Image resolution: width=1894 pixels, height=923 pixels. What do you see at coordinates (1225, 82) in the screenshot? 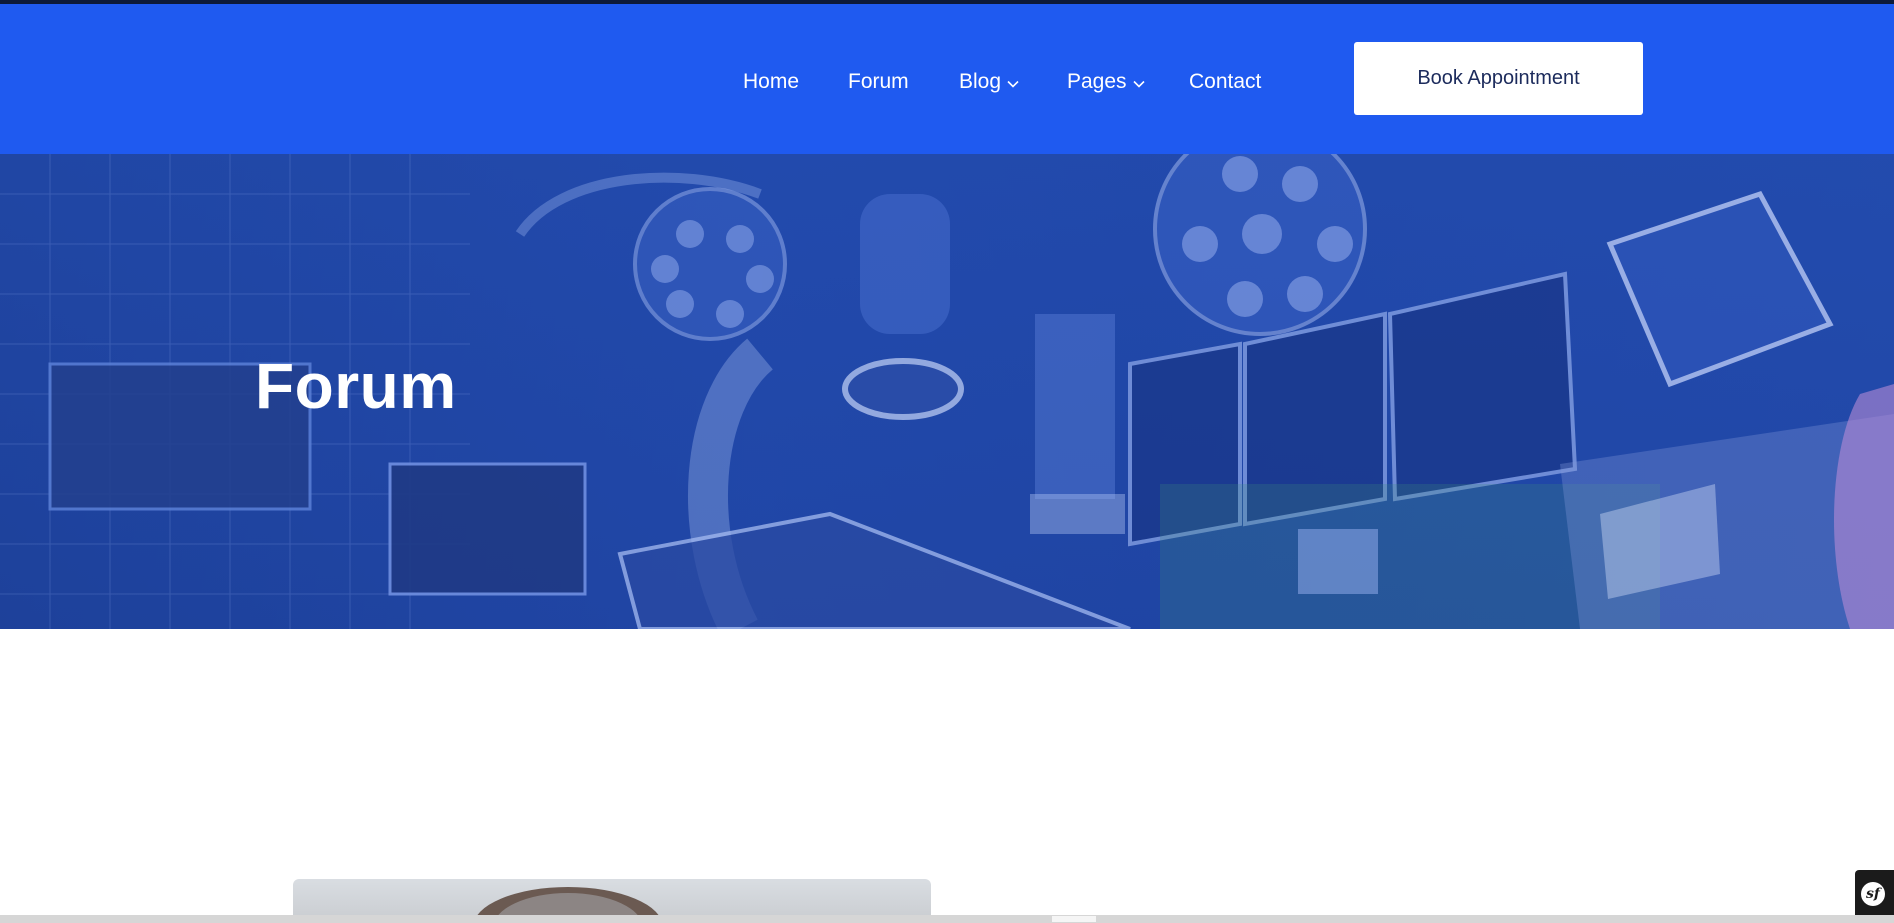
I see `nav-contact-link: Contact` at bounding box center [1225, 82].